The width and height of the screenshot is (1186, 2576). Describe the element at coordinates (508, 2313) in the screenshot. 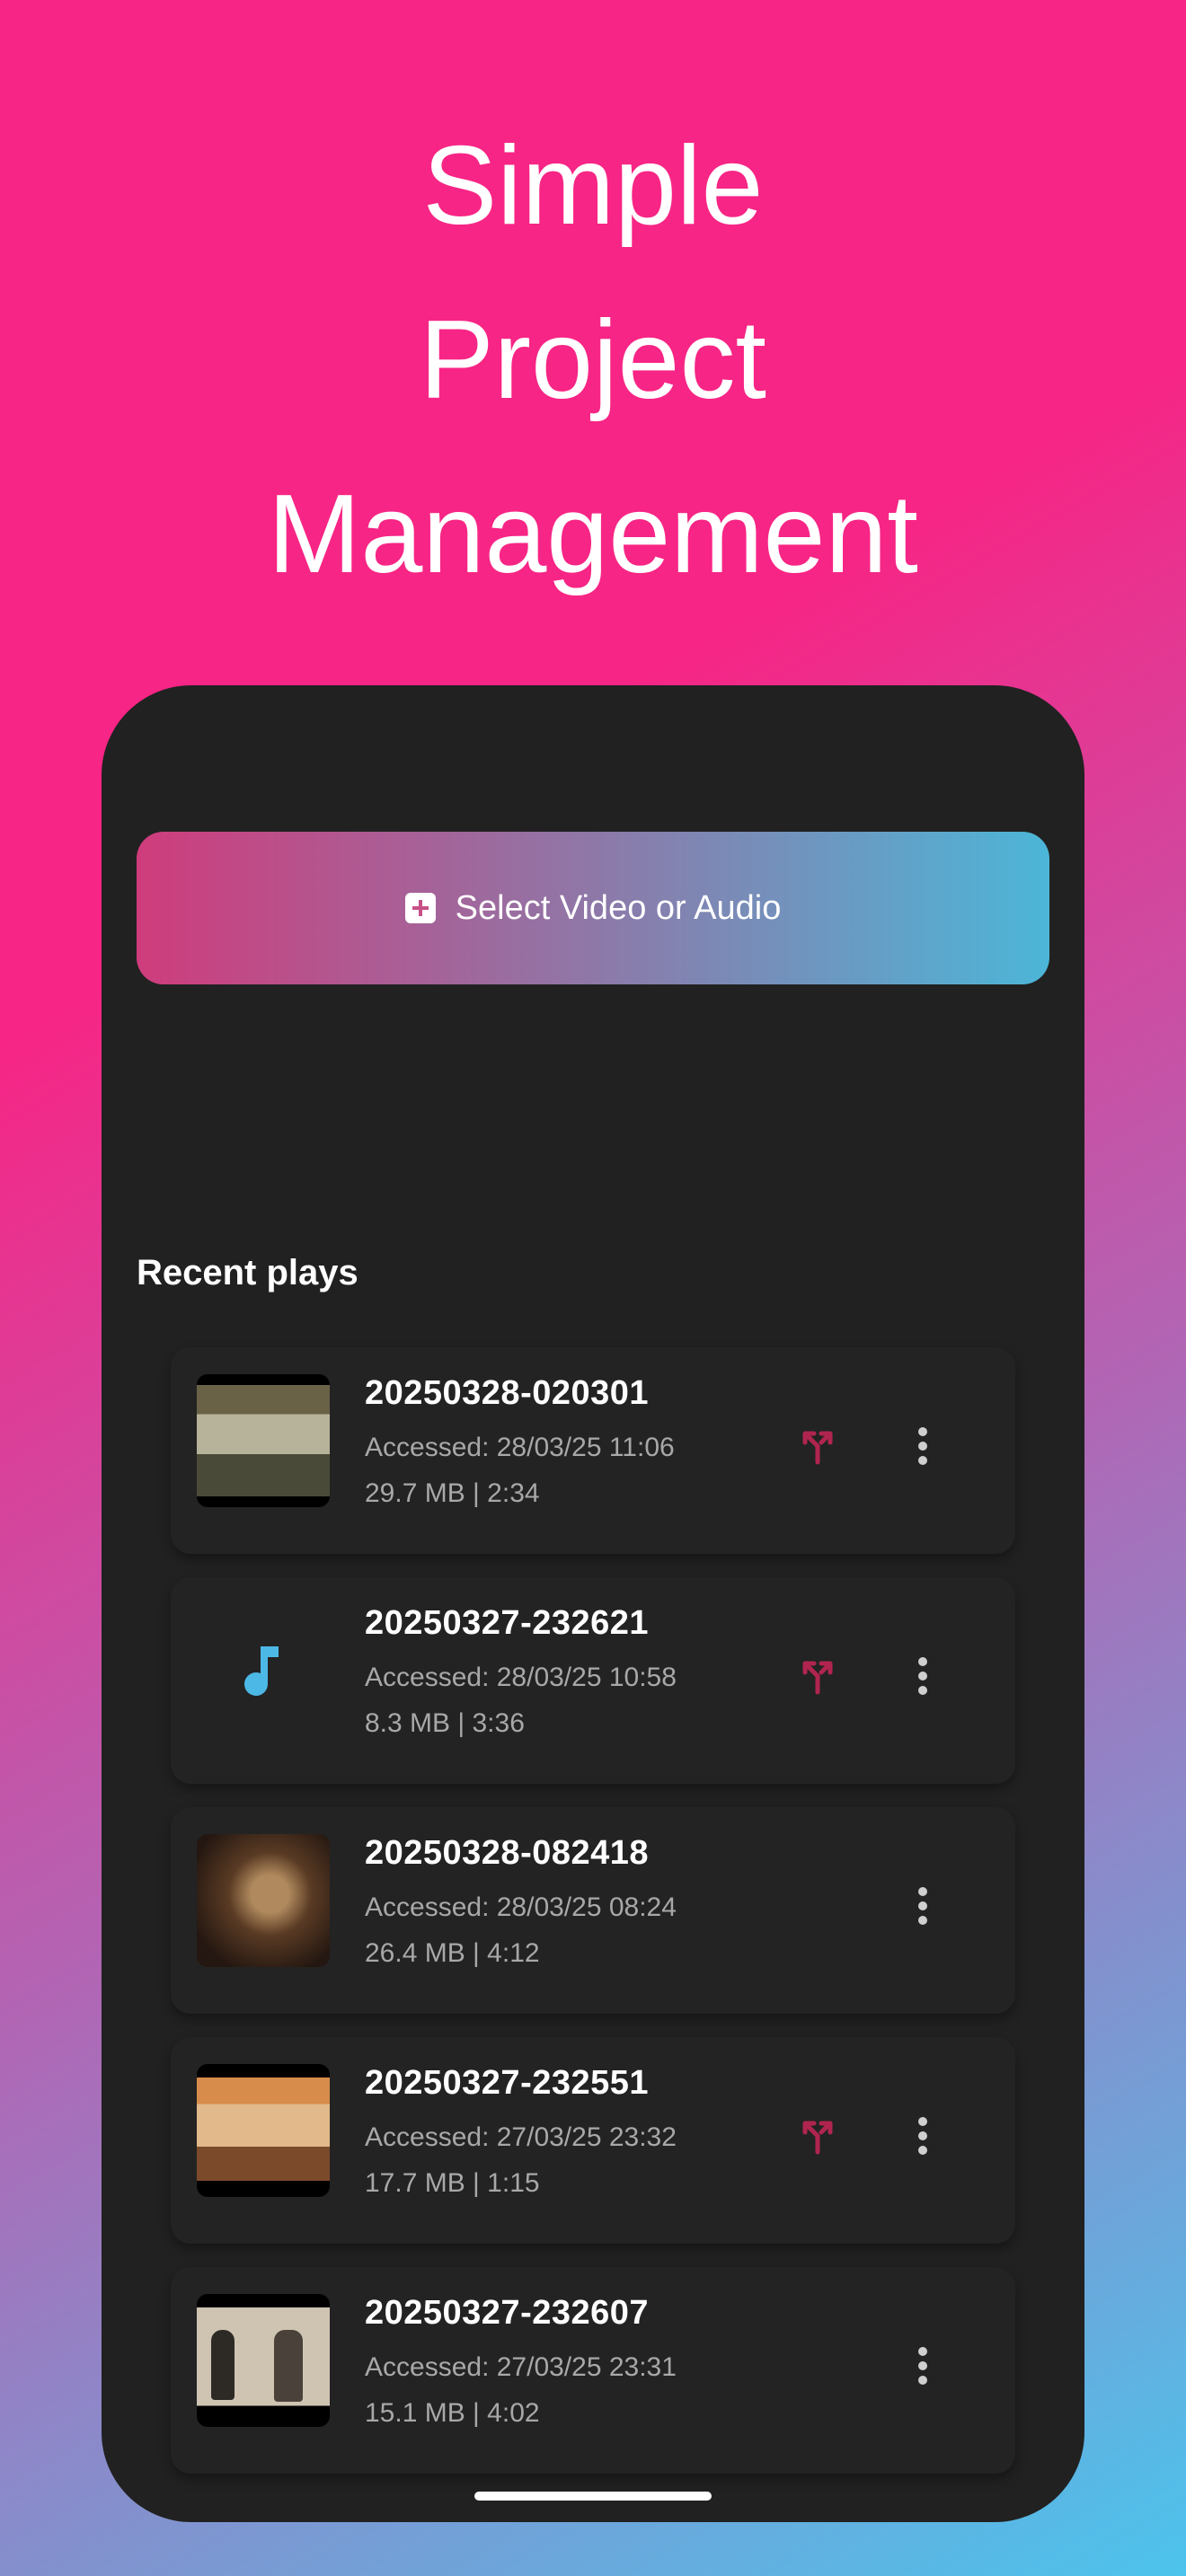

I see `item-title: 20250327-232607` at that location.